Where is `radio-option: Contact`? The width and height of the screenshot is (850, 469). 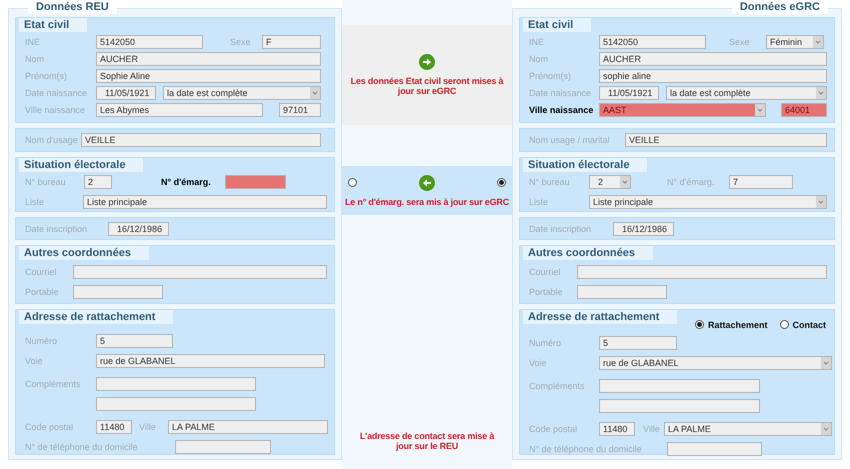
radio-option: Contact is located at coordinates (803, 325).